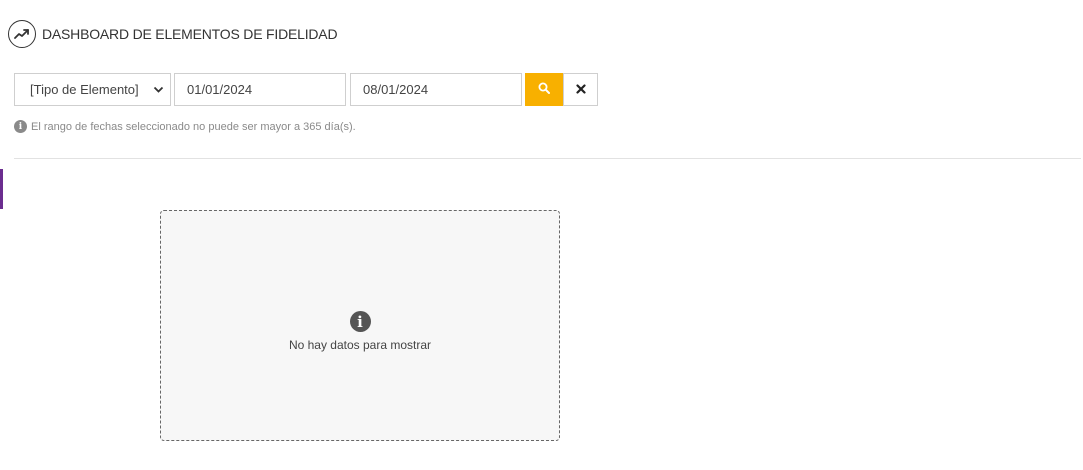  Describe the element at coordinates (360, 345) in the screenshot. I see `empty-state-text: No hay datos para mostrar` at that location.